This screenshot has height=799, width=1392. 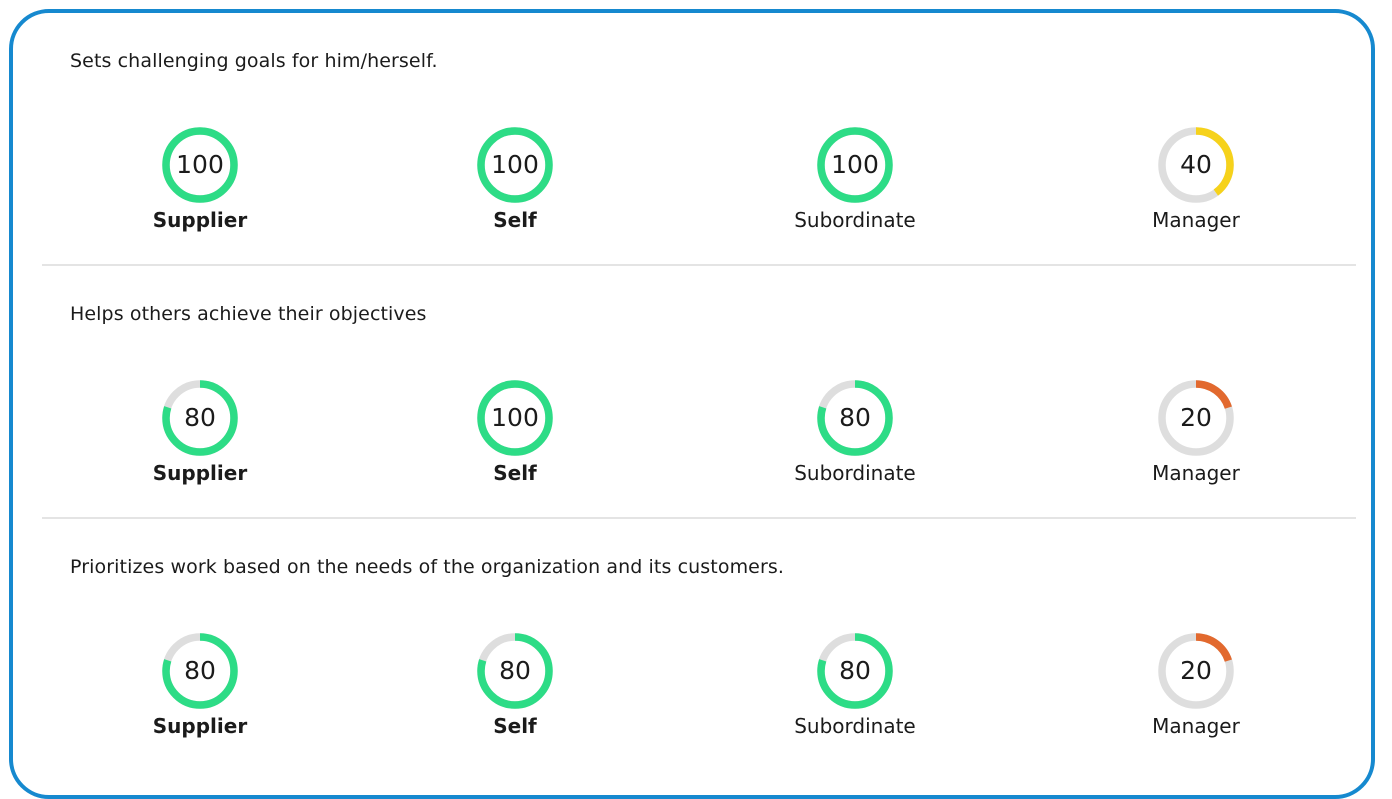 I want to click on question-text: Sets challenging goals for him/herself., so click(x=254, y=61).